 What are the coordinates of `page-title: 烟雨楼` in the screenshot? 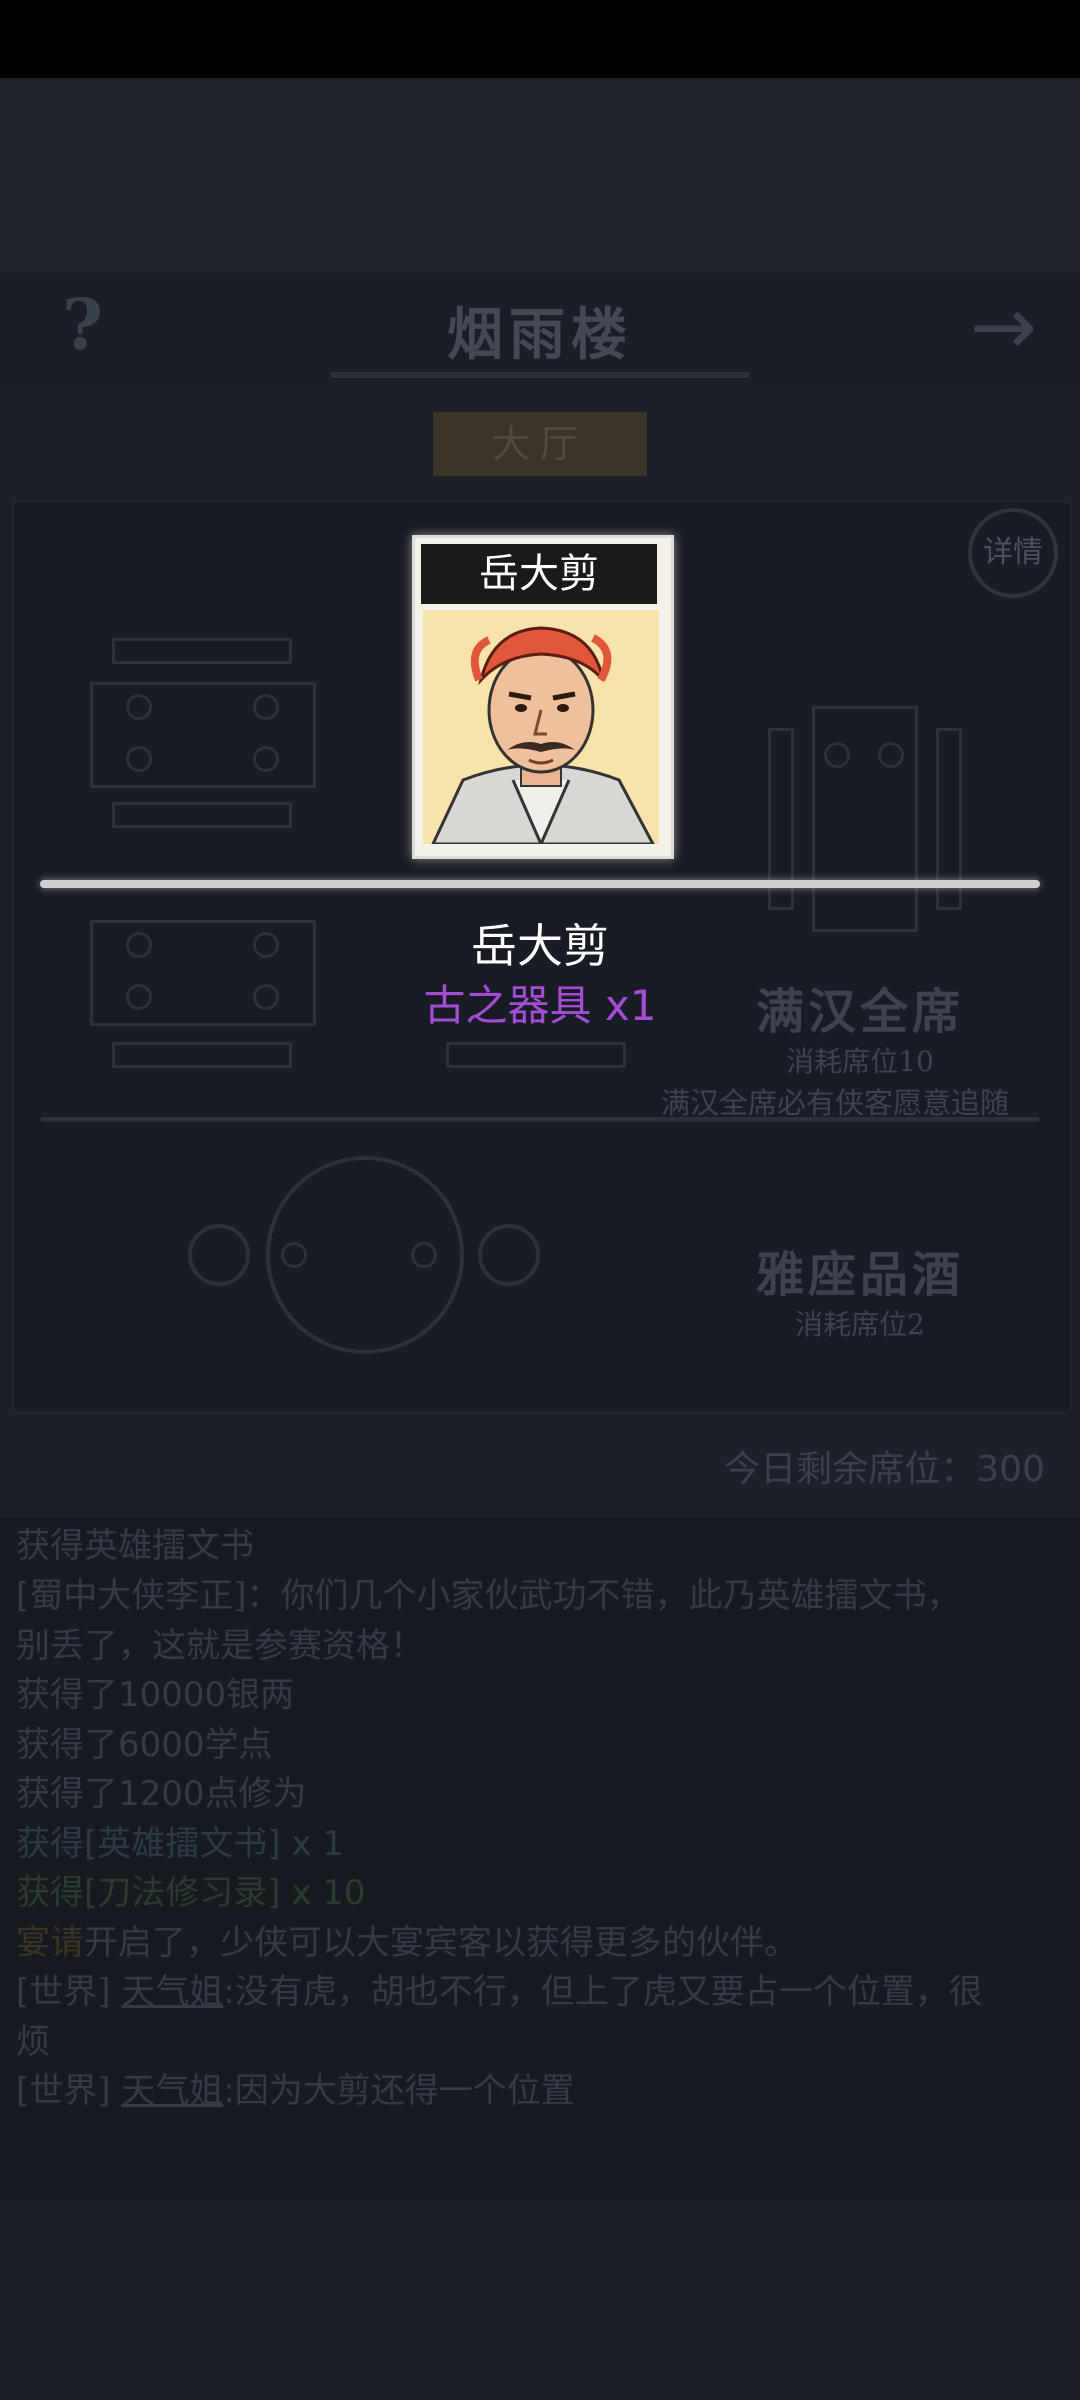 It's located at (540, 335).